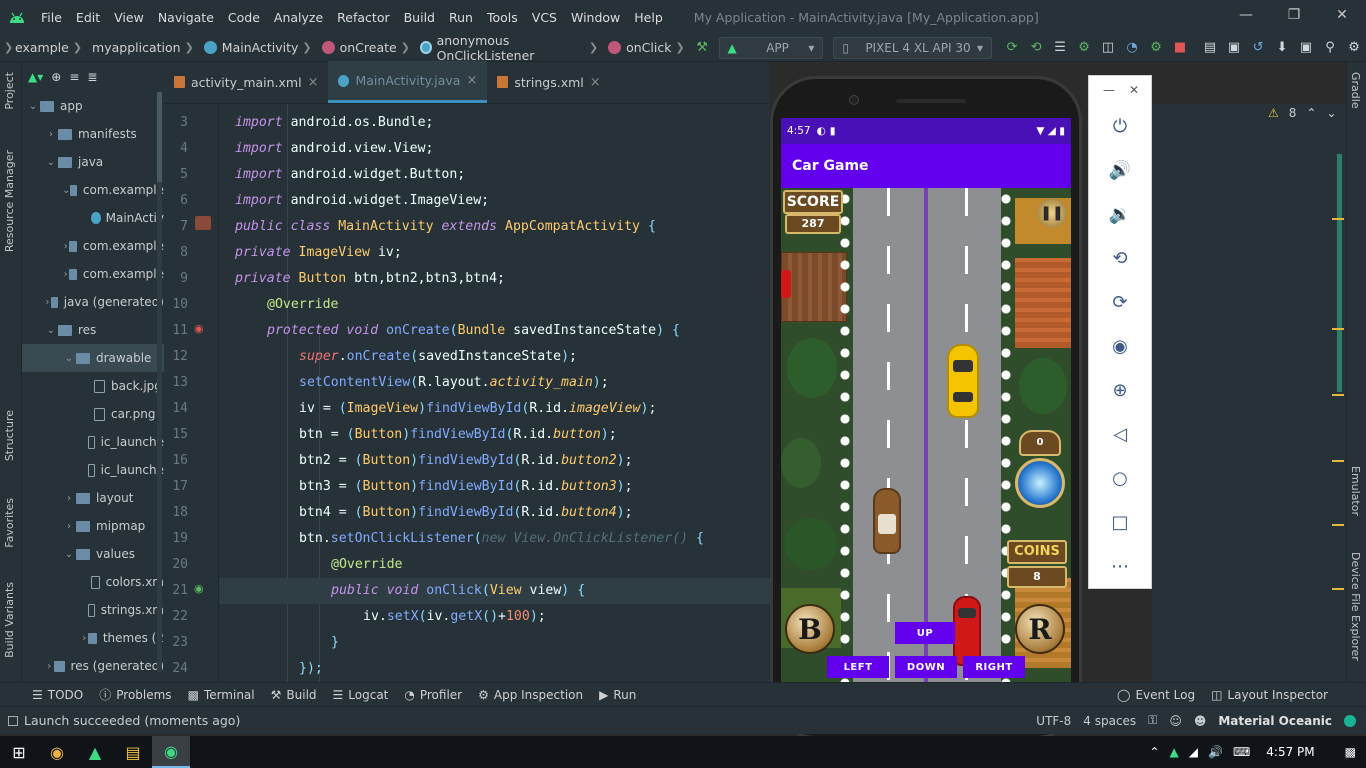  What do you see at coordinates (298, 17) in the screenshot?
I see `menu-analyze: Analyze` at bounding box center [298, 17].